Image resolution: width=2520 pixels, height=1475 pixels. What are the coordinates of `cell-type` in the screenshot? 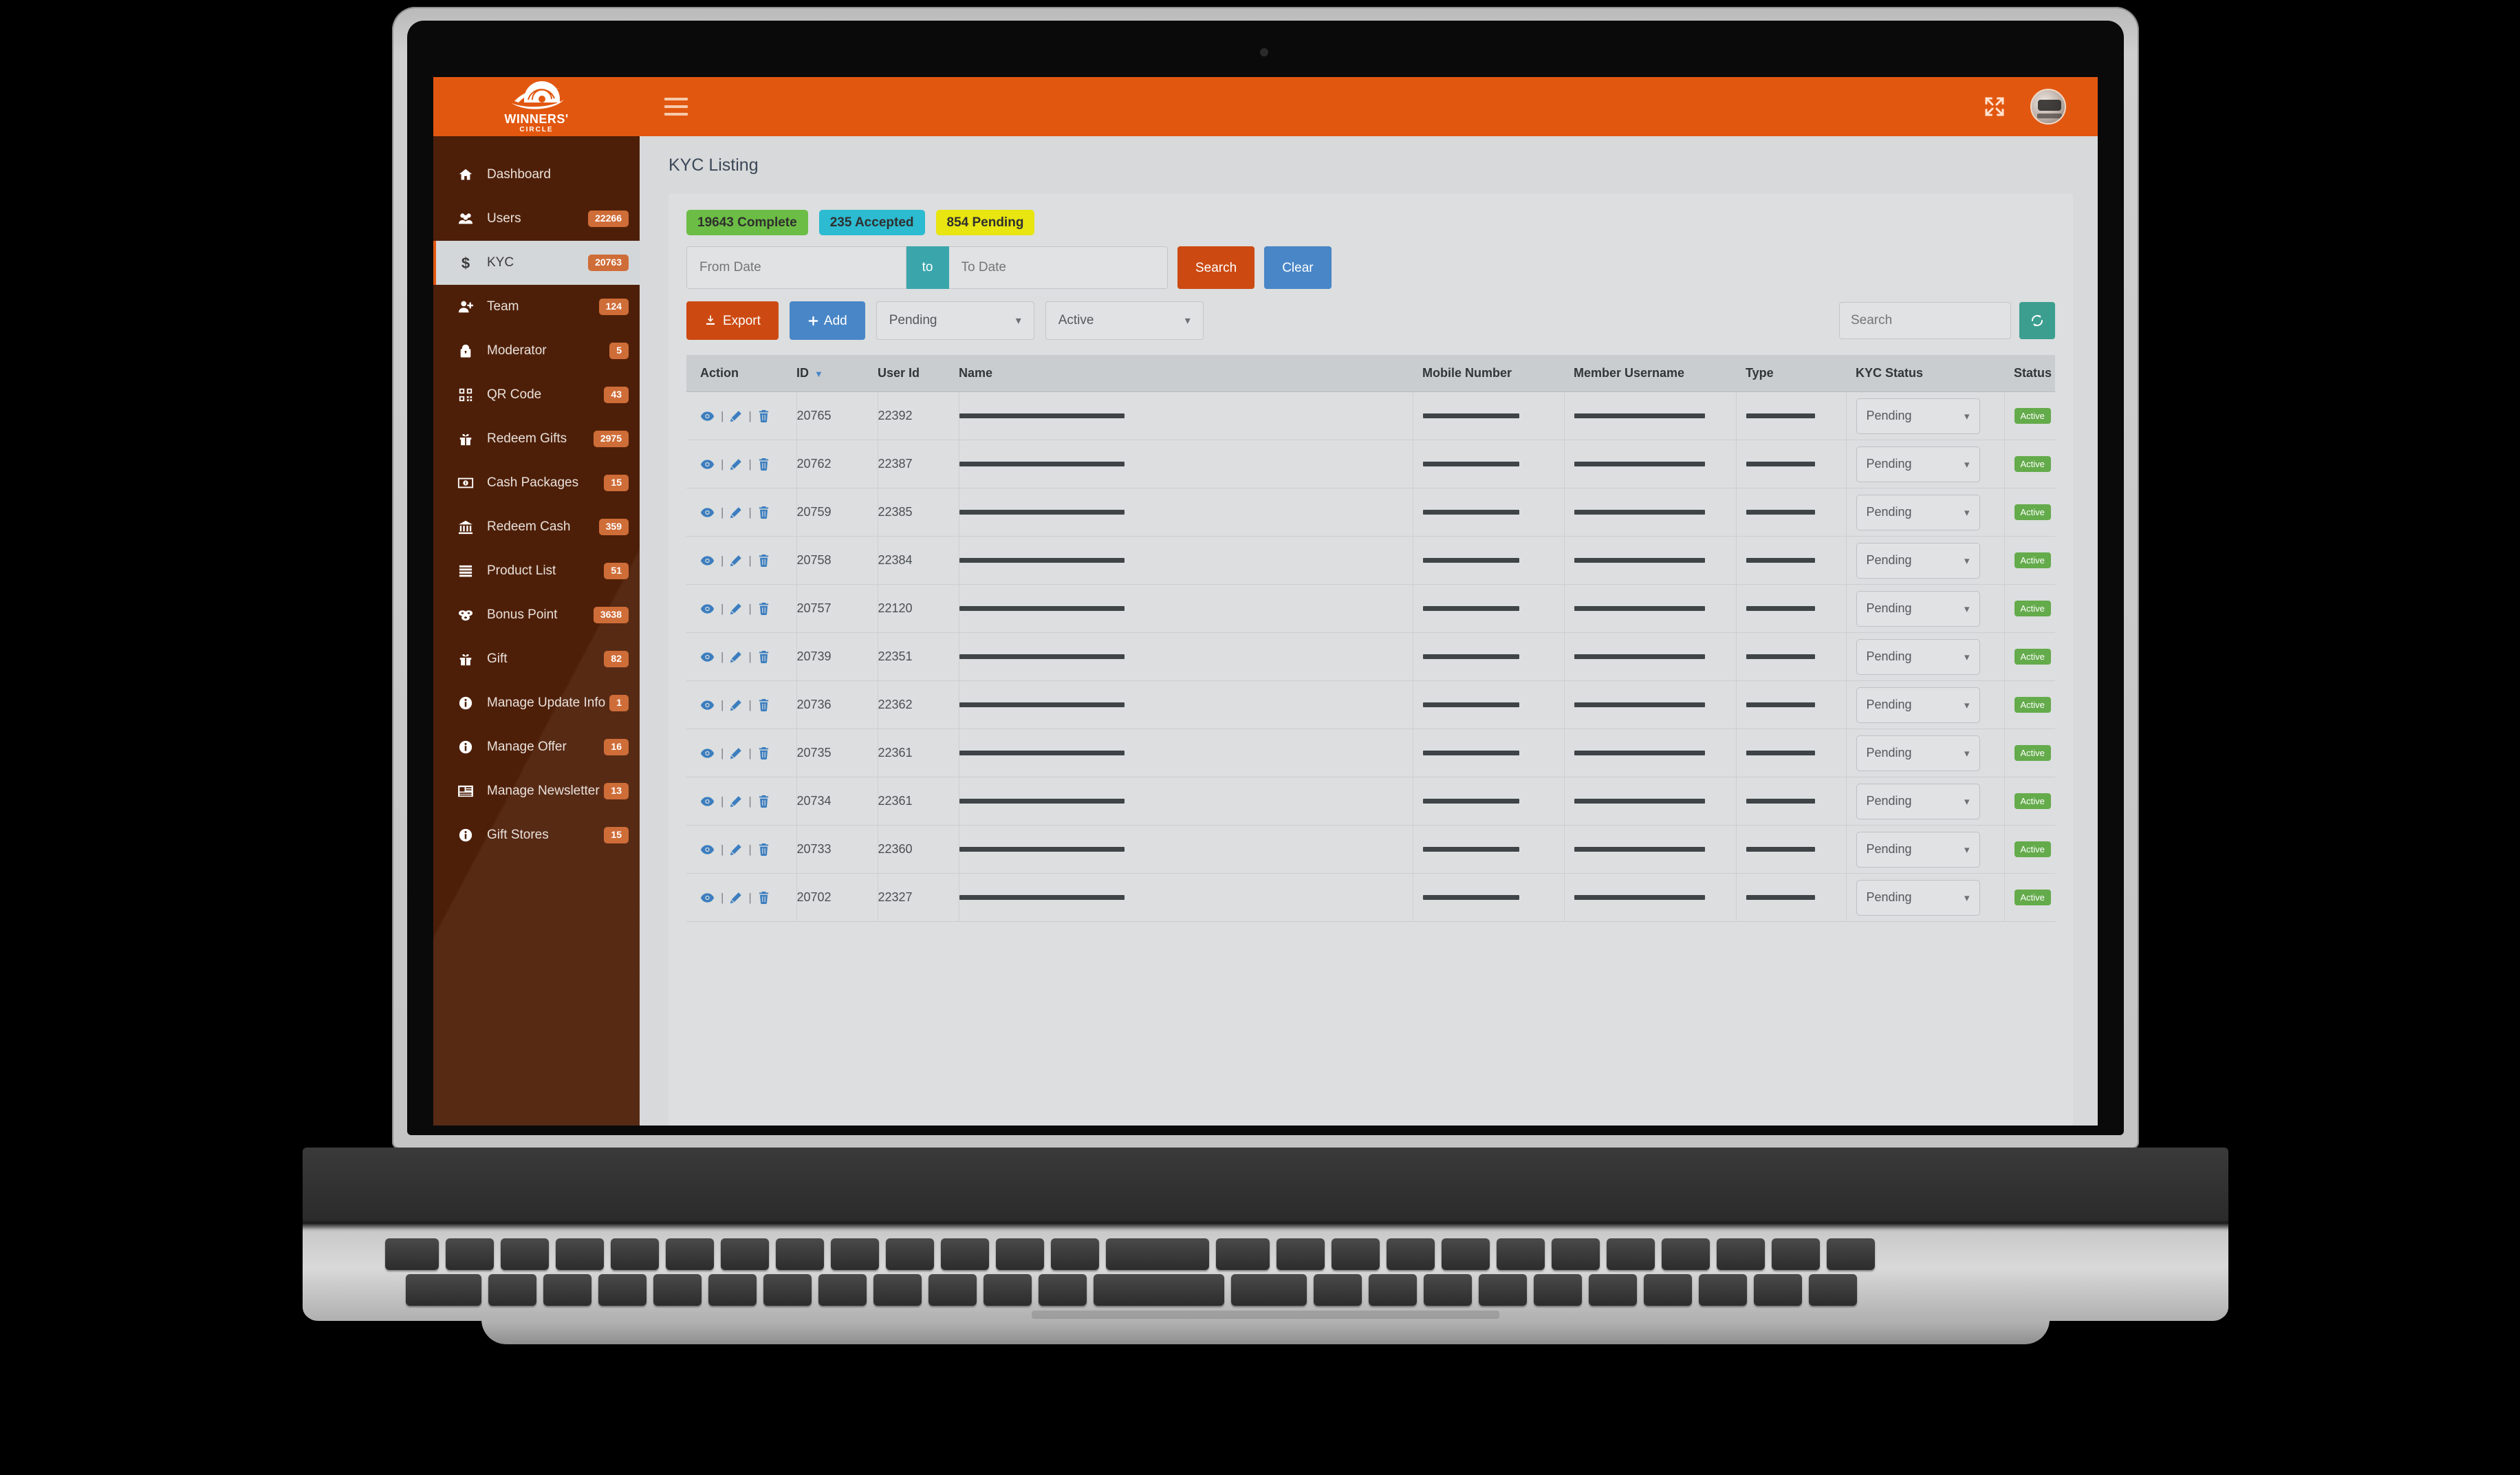 It's located at (1791, 608).